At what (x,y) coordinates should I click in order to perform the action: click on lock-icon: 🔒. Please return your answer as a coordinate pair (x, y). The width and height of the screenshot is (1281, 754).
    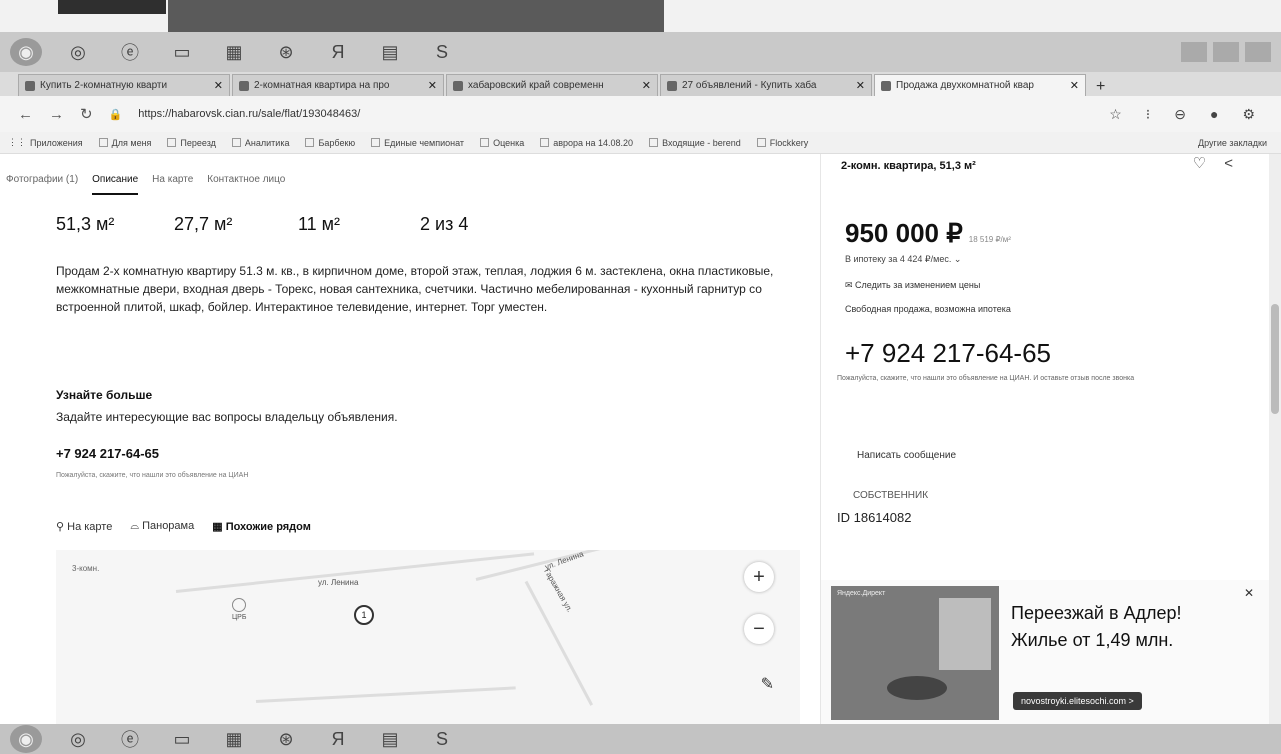
    Looking at the image, I should click on (115, 114).